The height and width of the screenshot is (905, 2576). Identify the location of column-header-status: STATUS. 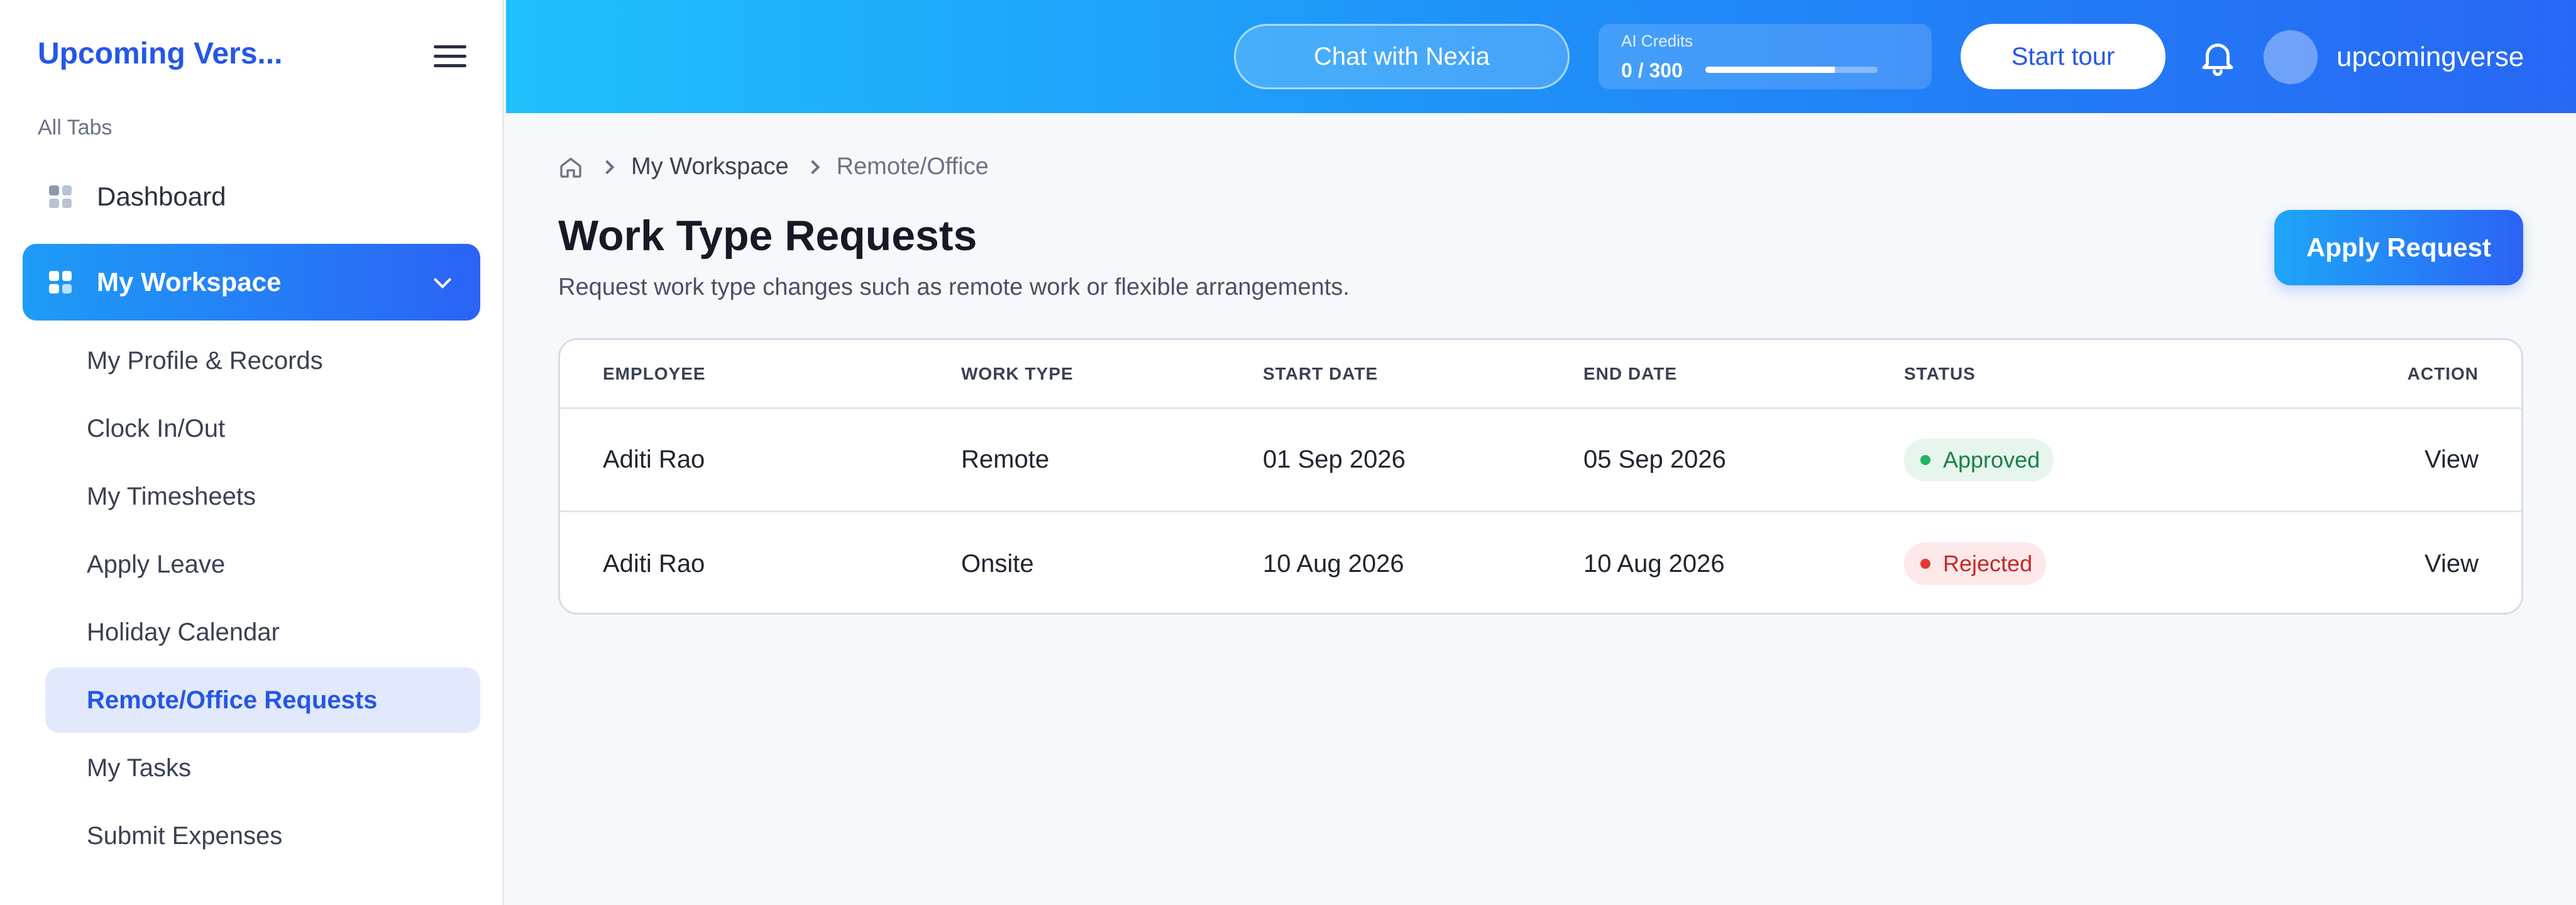
(1940, 373).